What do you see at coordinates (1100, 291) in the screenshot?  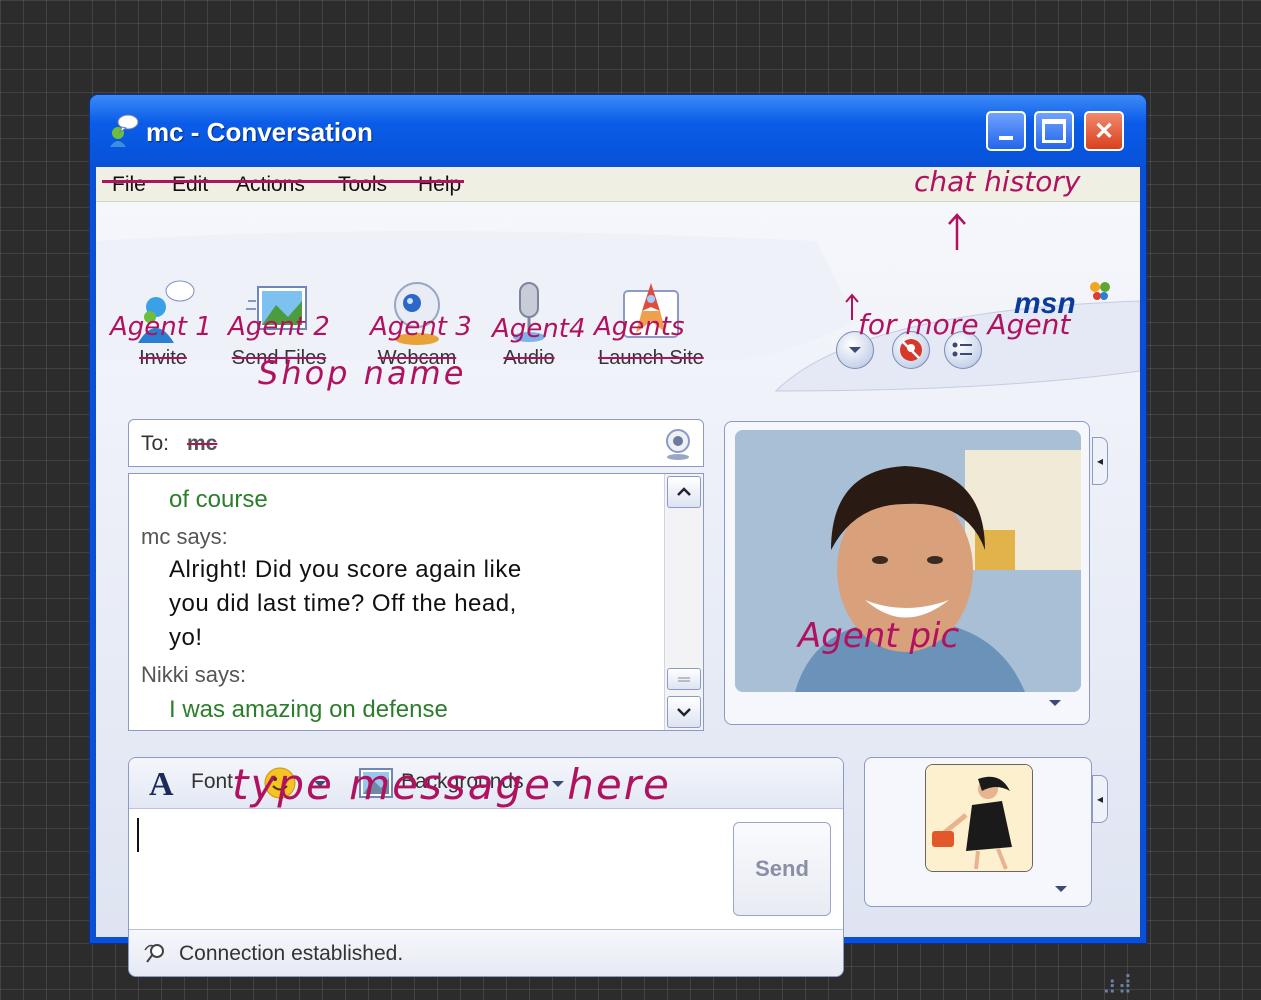 I see `msn-butterfly-icon` at bounding box center [1100, 291].